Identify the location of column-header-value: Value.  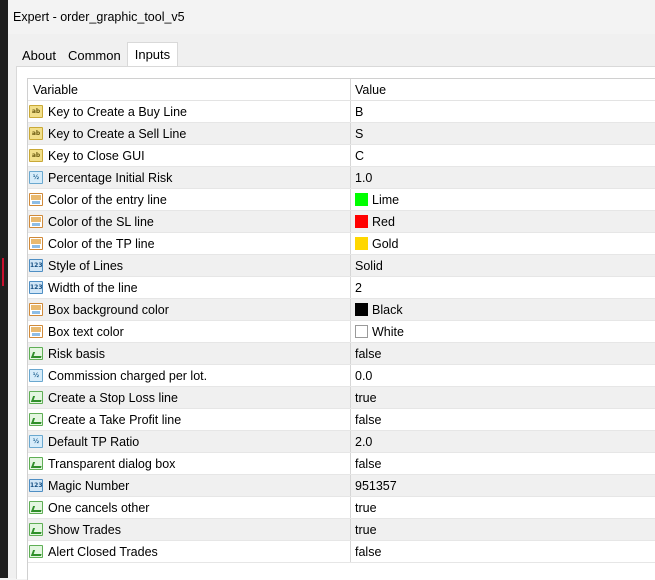
(503, 89).